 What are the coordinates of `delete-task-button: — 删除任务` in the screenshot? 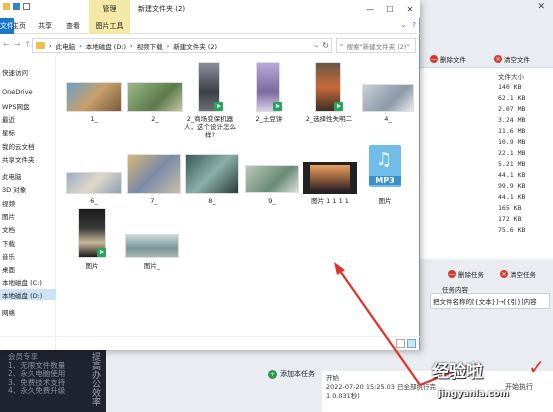 It's located at (466, 274).